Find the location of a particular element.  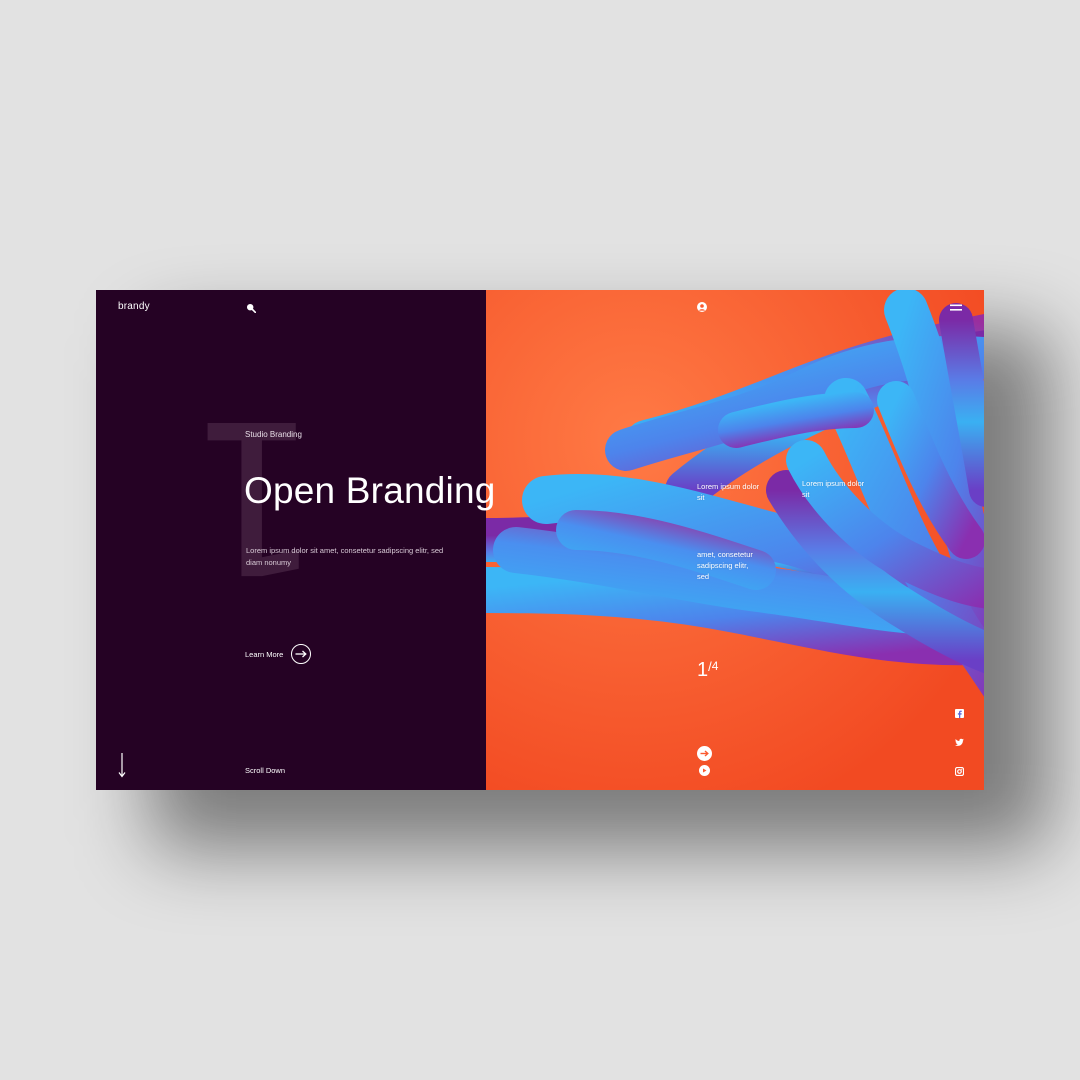

user-icon is located at coordinates (702, 307).